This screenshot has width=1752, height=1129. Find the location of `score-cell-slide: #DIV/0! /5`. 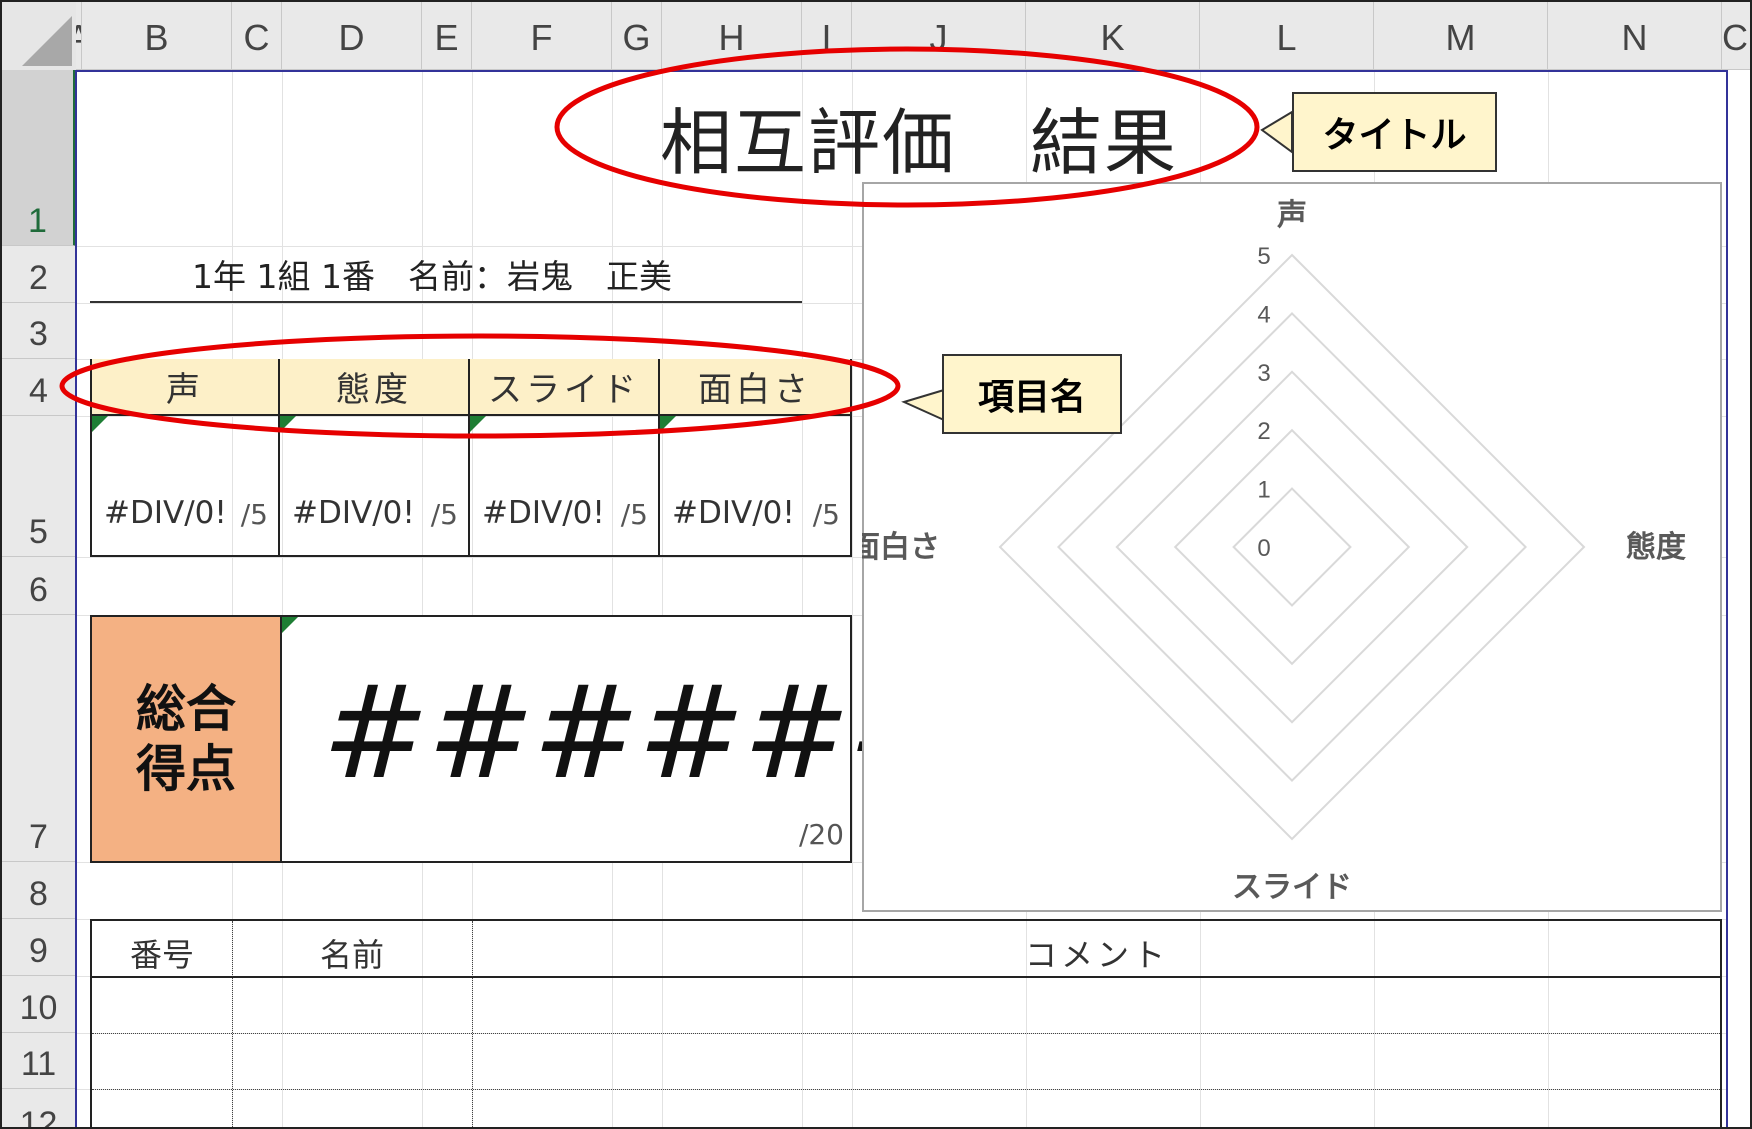

score-cell-slide: #DIV/0! /5 is located at coordinates (565, 486).